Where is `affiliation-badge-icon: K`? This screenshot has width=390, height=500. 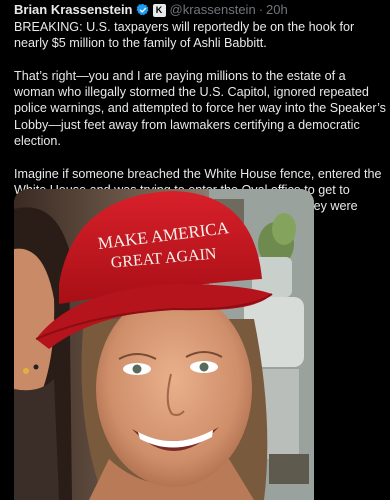 affiliation-badge-icon: K is located at coordinates (159, 10).